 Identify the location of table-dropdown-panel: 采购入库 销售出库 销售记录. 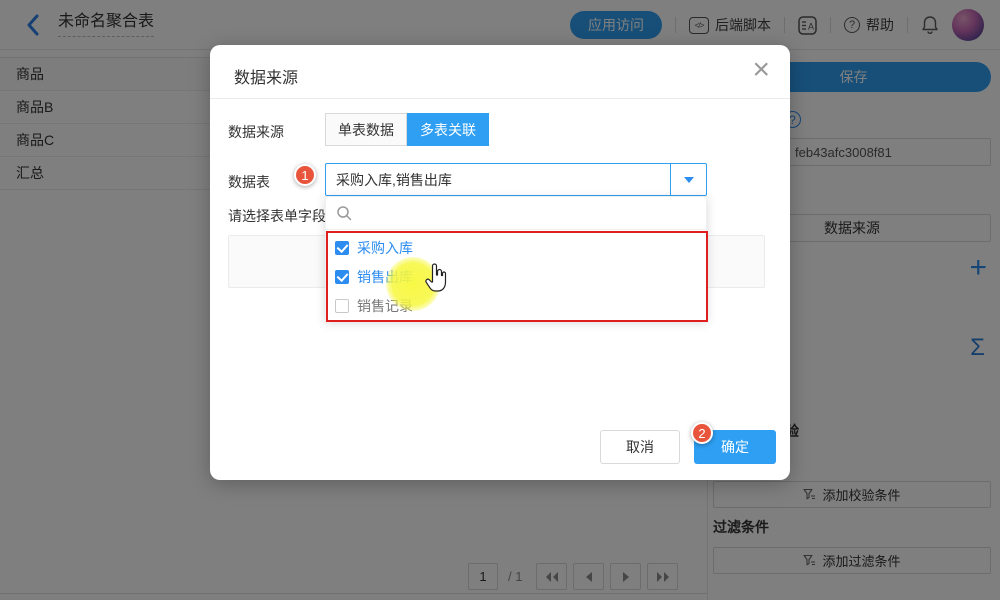
(516, 259).